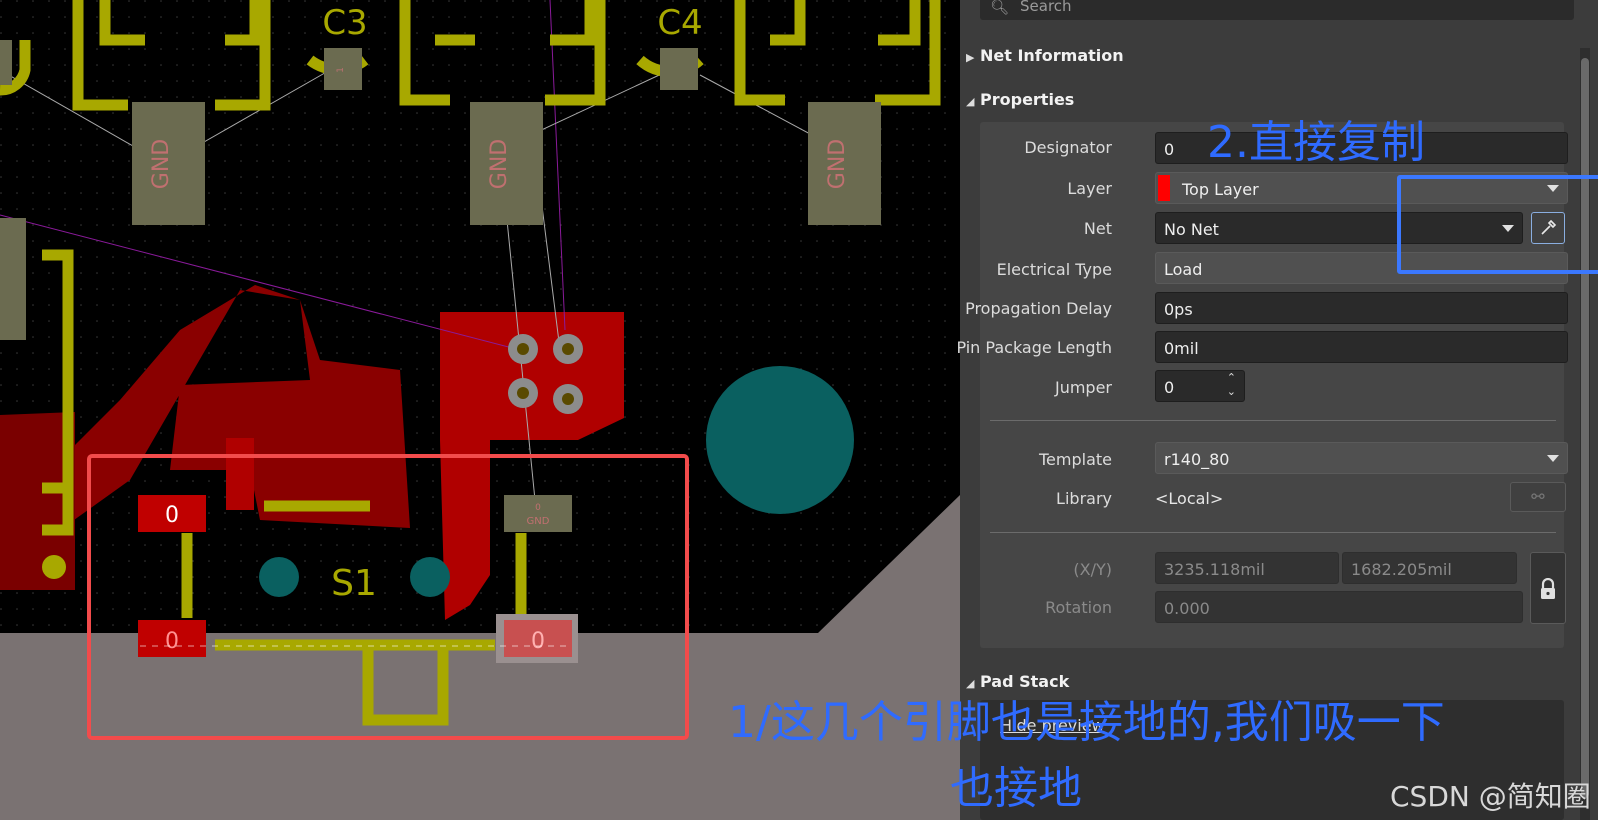  Describe the element at coordinates (344, 23) in the screenshot. I see `designator-c3: C3` at that location.